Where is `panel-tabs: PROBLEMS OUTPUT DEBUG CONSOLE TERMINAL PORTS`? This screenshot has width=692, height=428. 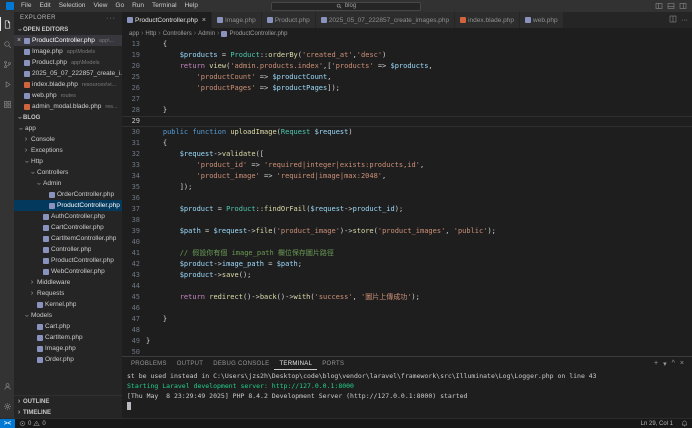
panel-tabs: PROBLEMS OUTPUT DEBUG CONSOLE TERMINAL PORTS is located at coordinates (237, 363).